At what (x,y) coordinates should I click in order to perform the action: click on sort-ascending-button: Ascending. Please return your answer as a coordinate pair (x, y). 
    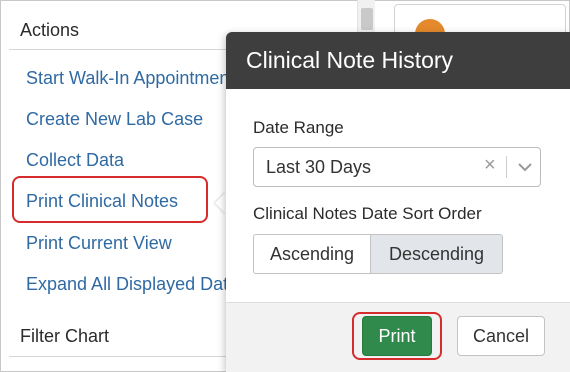
    Looking at the image, I should click on (312, 254).